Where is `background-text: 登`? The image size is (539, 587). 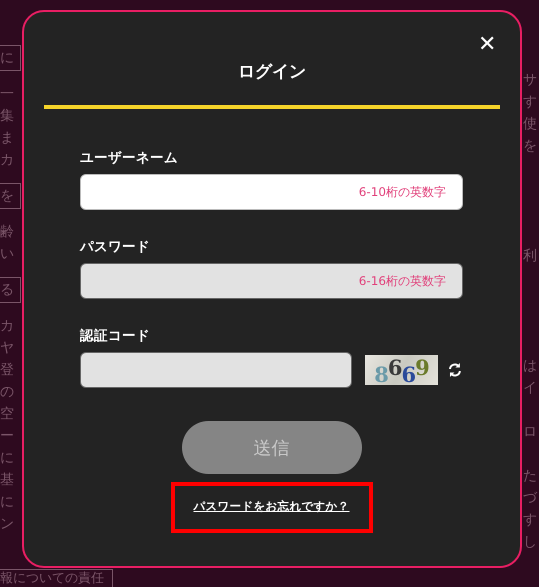
background-text: 登 is located at coordinates (7, 370).